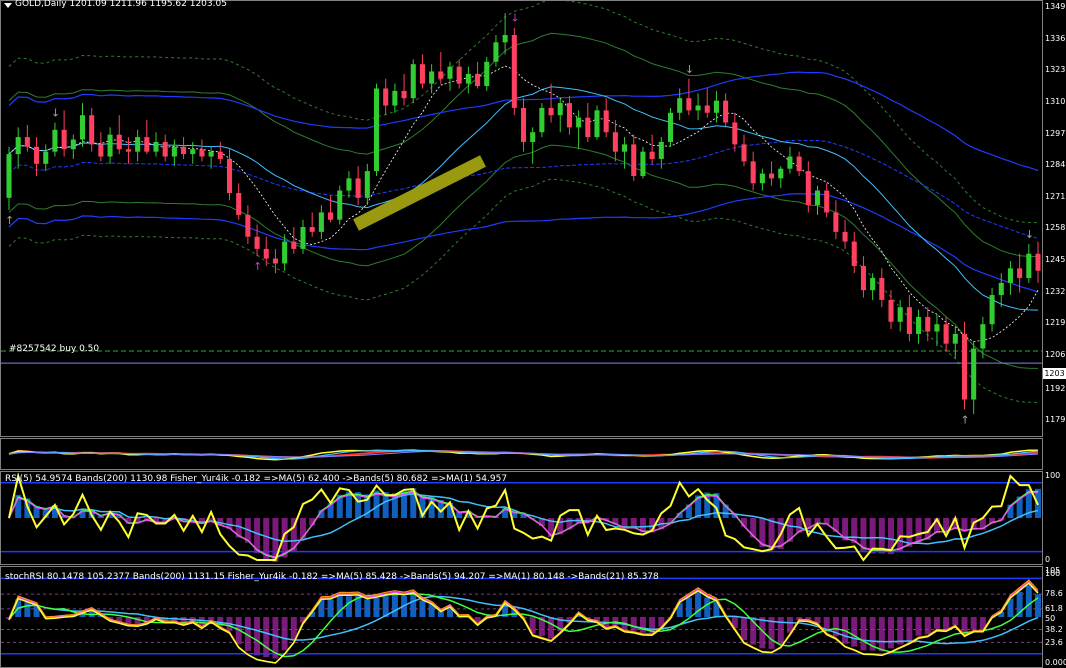 The width and height of the screenshot is (1066, 668). I want to click on order-label: #8257542 buy 0.50, so click(54, 349).